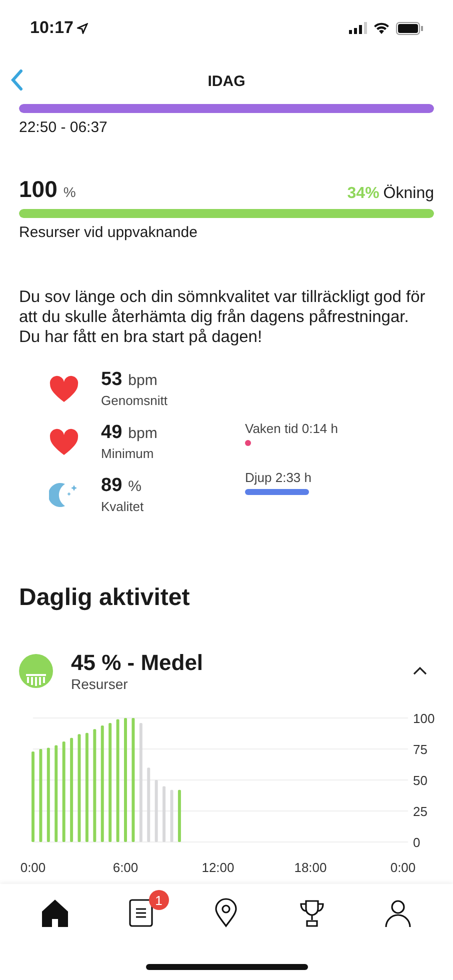  Describe the element at coordinates (108, 232) in the screenshot. I see `resource-caption: Resurser vid uppvaknande` at that location.